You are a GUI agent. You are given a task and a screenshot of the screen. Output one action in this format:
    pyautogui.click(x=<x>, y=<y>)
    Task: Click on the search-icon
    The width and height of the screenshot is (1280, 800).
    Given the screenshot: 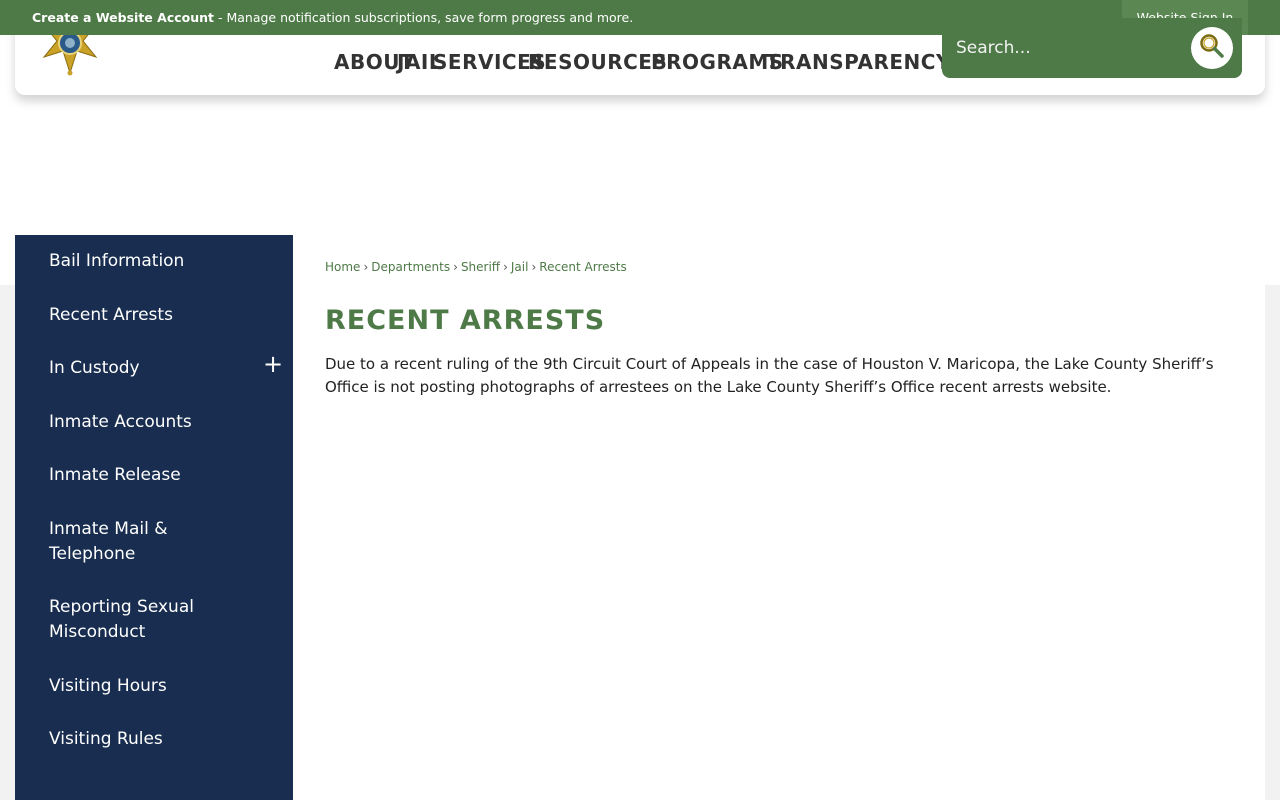 What is the action you would take?
    pyautogui.click(x=1212, y=48)
    